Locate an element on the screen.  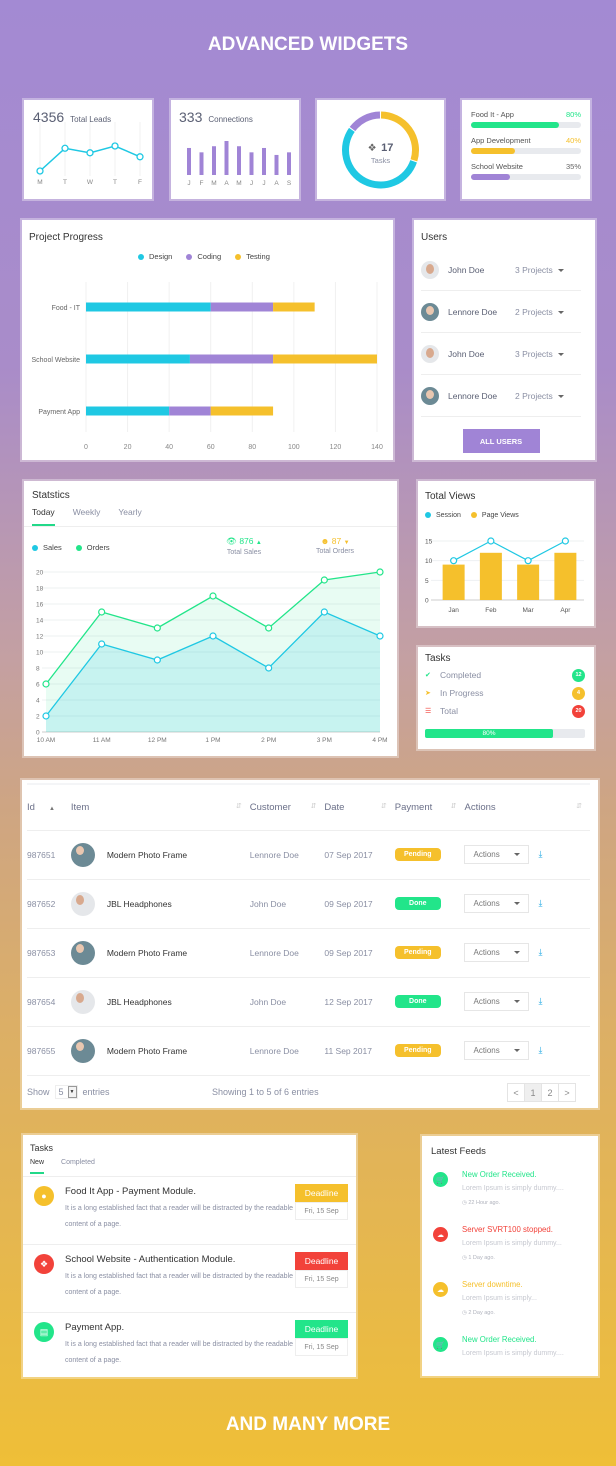
day-label: W is located at coordinates (90, 182).